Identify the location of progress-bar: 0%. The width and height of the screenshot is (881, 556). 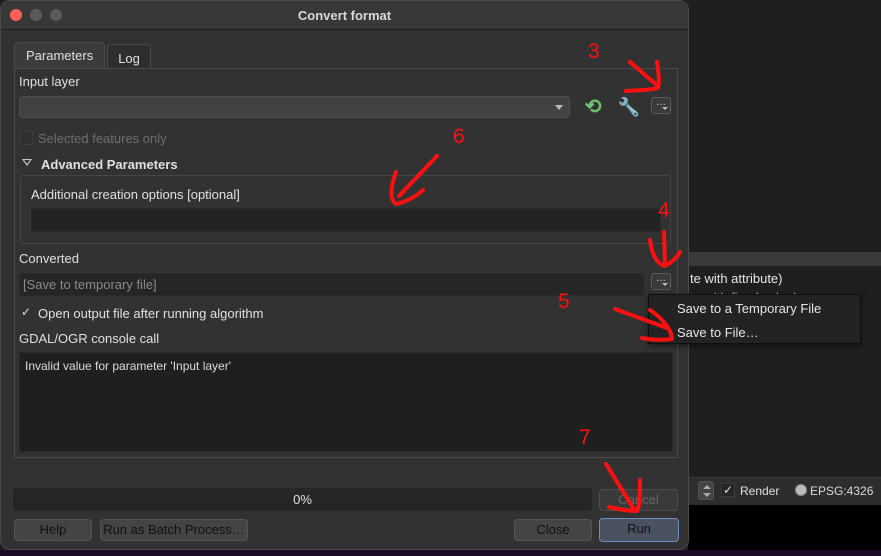
(302, 499).